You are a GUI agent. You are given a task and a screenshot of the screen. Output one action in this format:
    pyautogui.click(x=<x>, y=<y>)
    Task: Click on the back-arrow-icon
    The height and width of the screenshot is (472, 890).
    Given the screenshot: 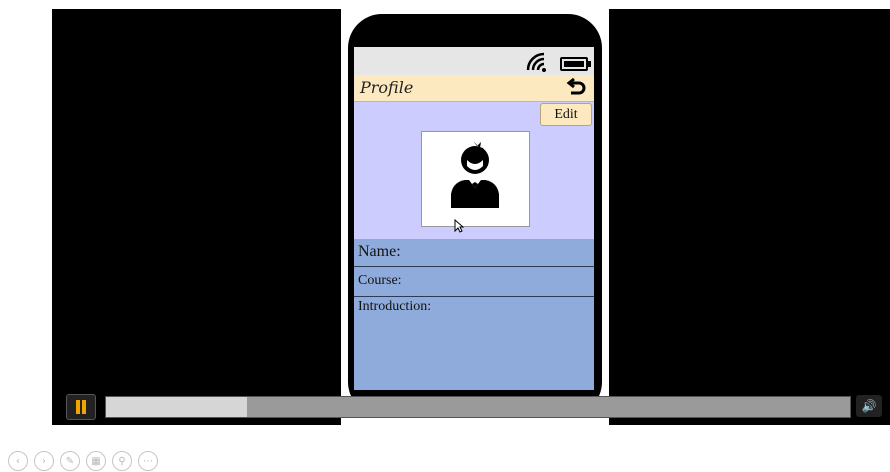 What is the action you would take?
    pyautogui.click(x=577, y=88)
    